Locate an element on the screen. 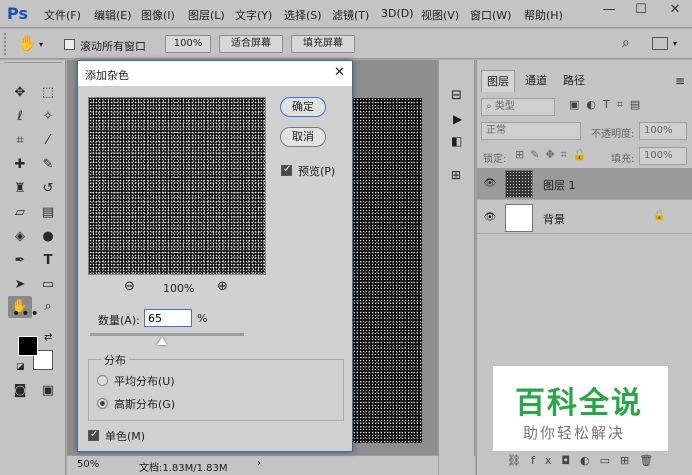 The height and width of the screenshot is (475, 692). distribution-group: 分布 平均分布(U) 高斯分布(G) is located at coordinates (216, 386).